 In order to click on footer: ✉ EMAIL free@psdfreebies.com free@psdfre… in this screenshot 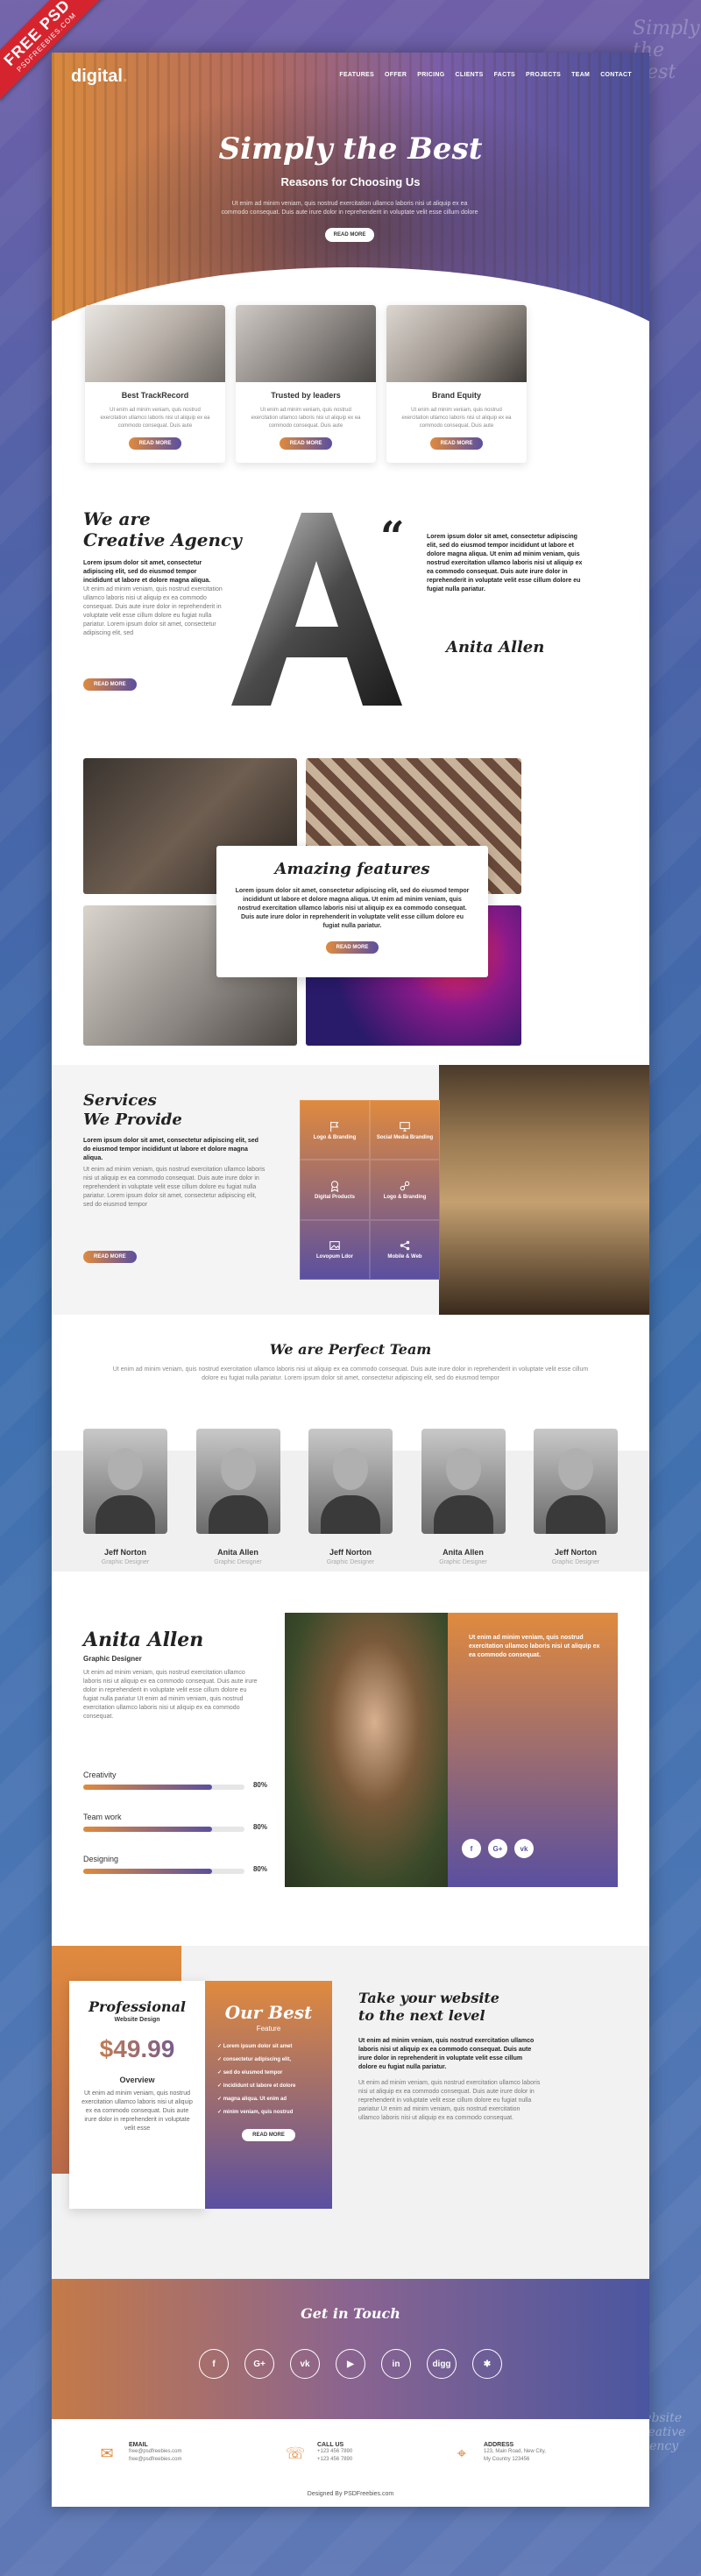, I will do `click(350, 2463)`.